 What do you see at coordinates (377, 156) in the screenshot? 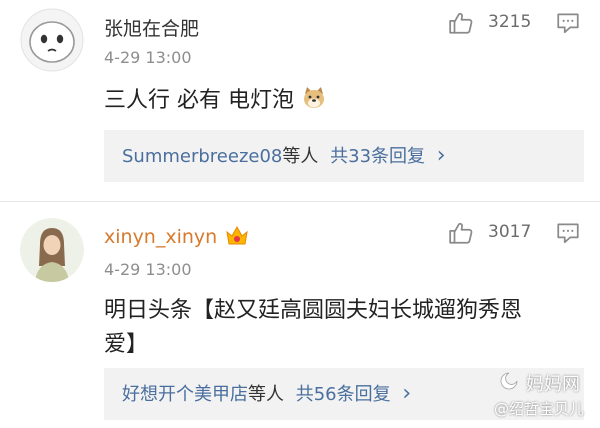
I see `reply-count-link: 共33条回复` at bounding box center [377, 156].